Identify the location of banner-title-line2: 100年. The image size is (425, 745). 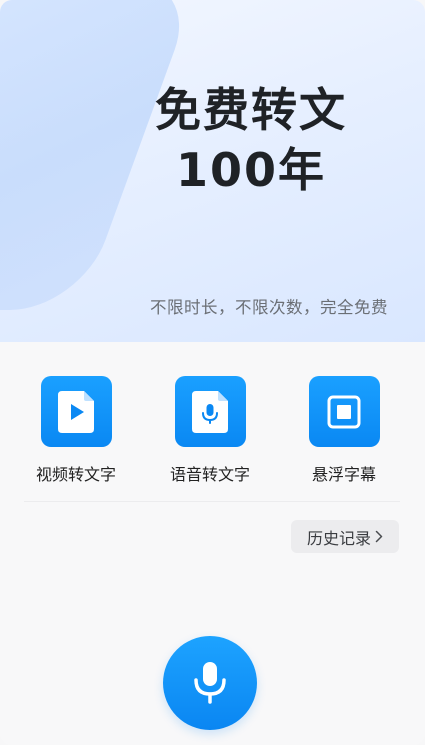
(251, 170).